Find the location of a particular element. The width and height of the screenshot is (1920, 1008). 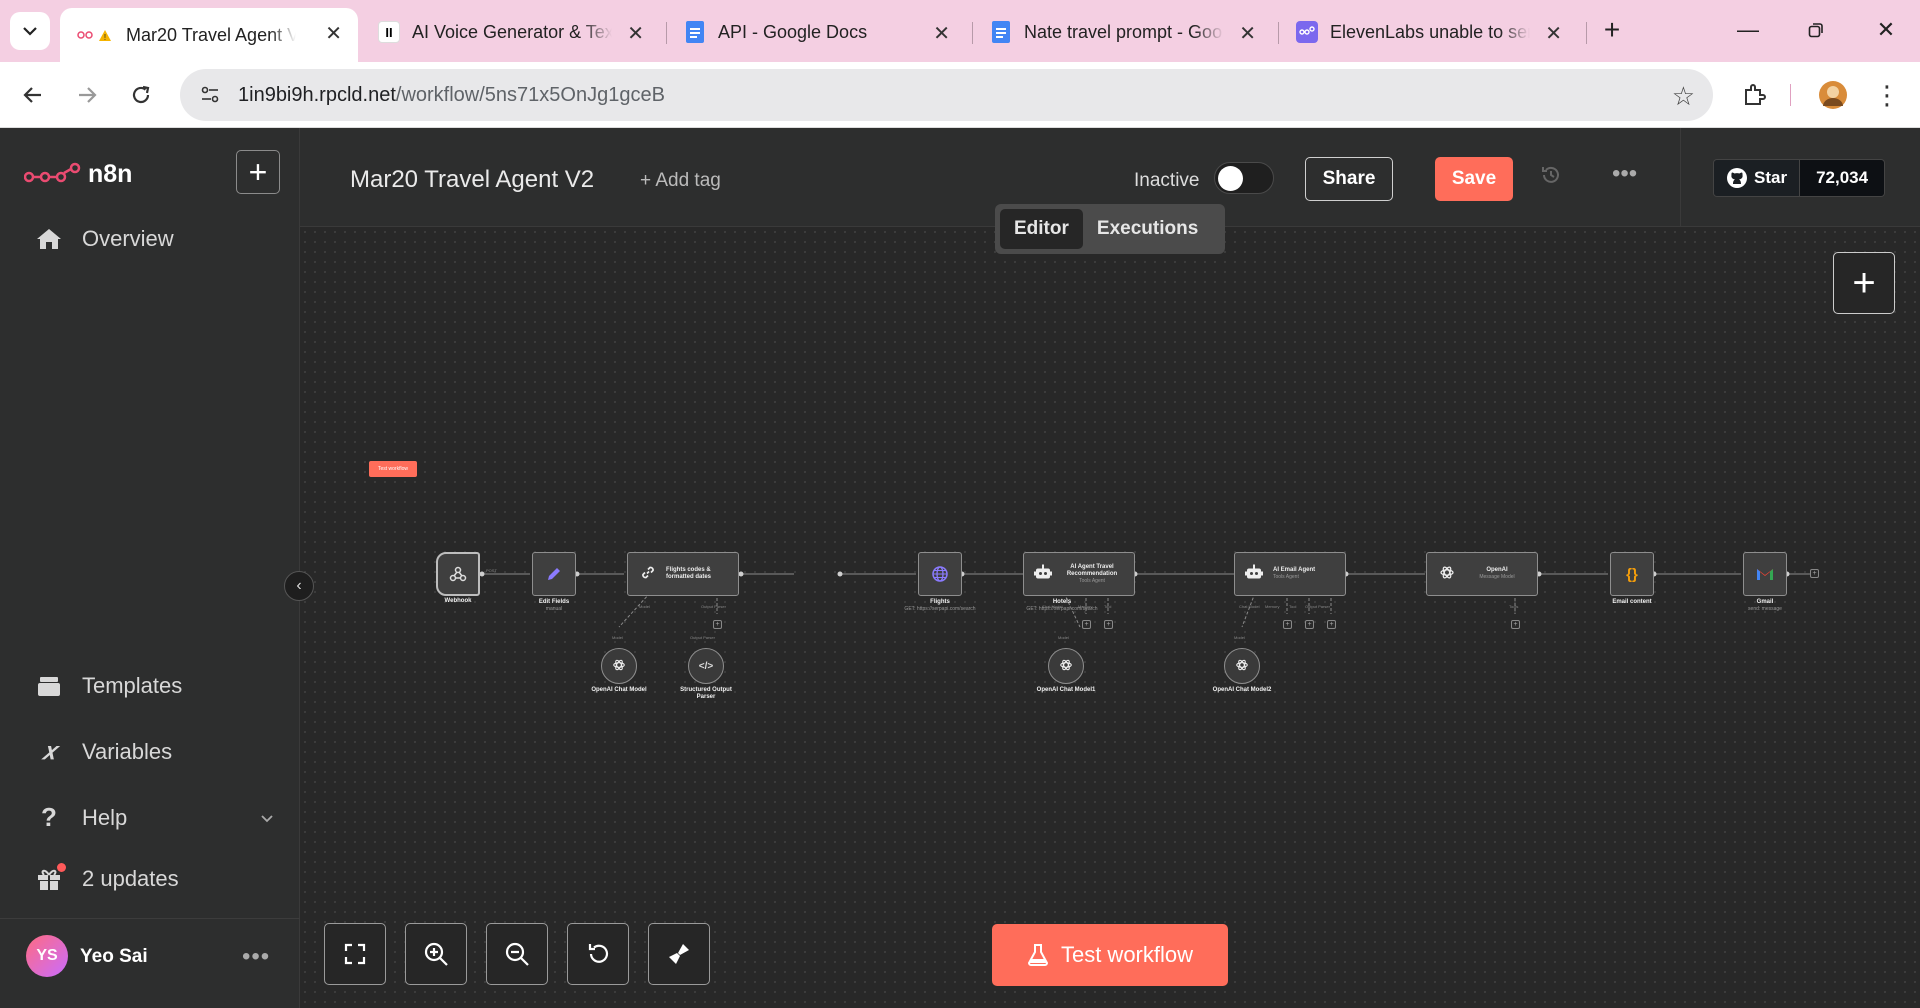

node-openai: OpenAI Message Model is located at coordinates (1482, 574).